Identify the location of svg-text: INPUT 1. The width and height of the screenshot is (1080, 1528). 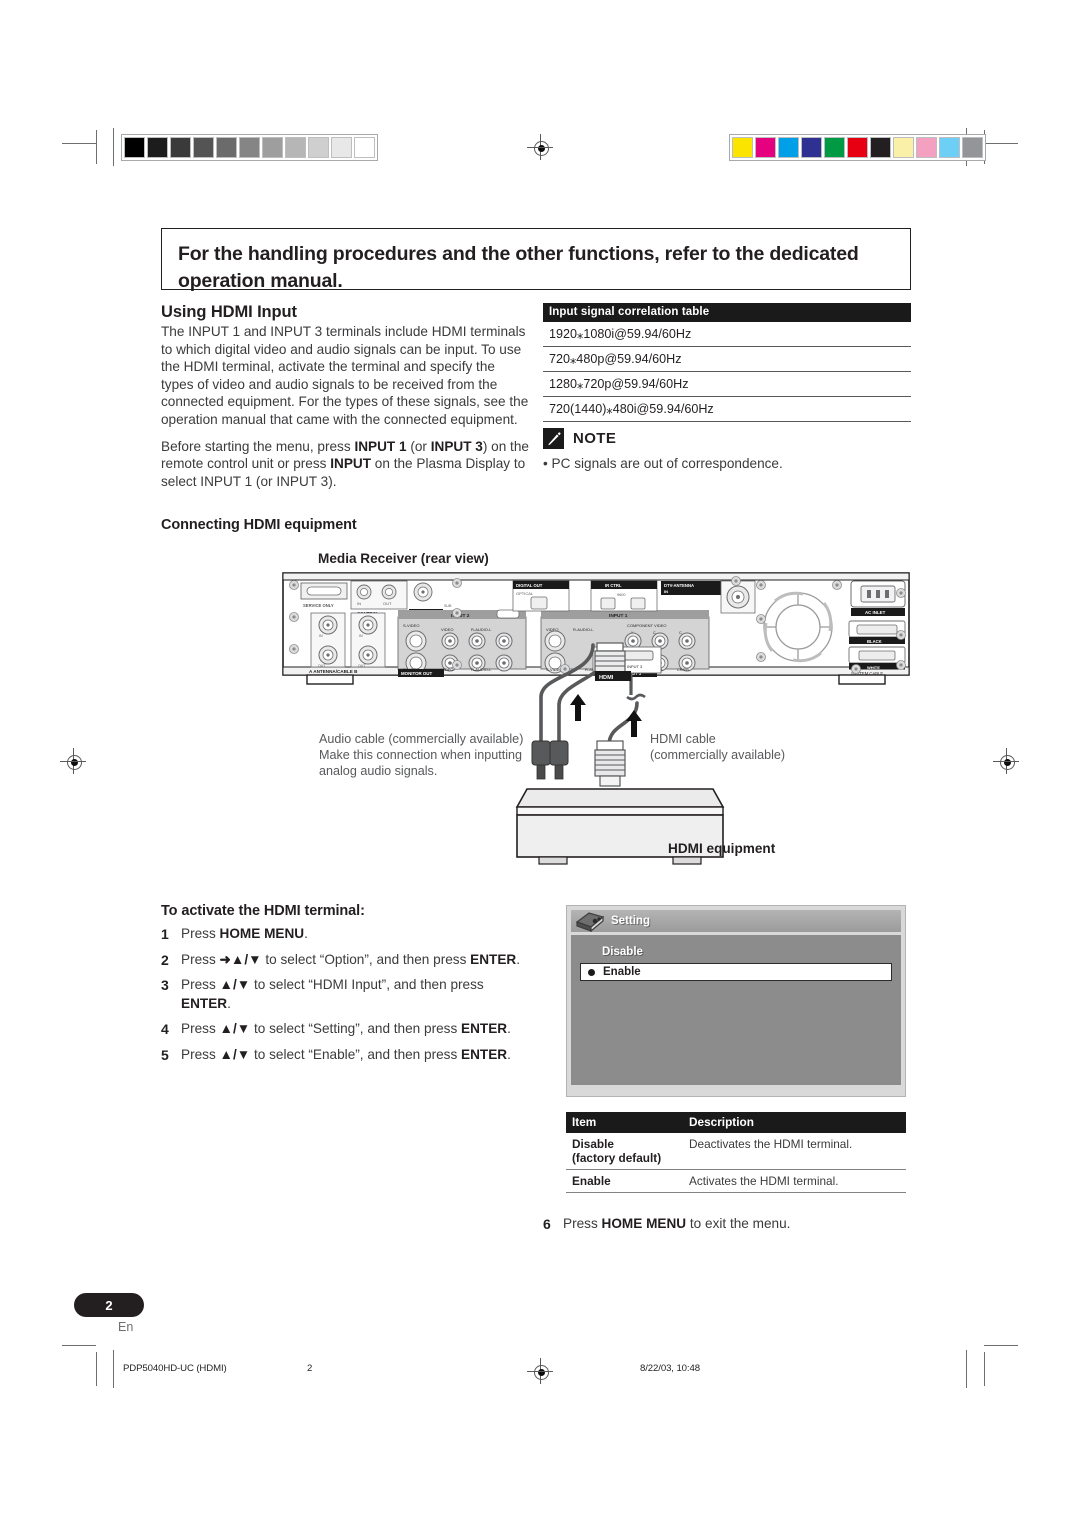
(618, 616).